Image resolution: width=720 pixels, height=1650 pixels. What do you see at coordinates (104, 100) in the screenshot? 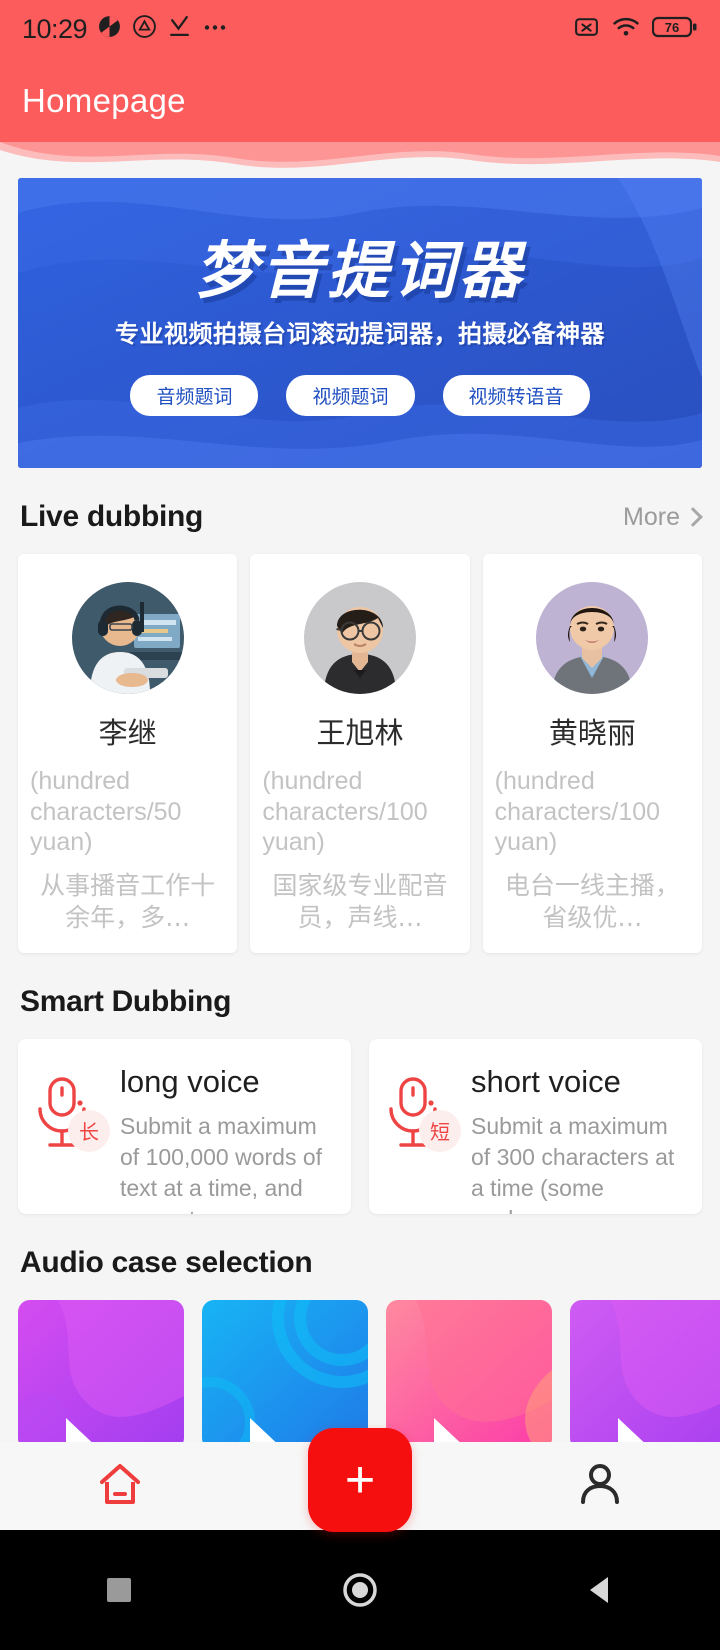
I see `page-title: Homepage` at bounding box center [104, 100].